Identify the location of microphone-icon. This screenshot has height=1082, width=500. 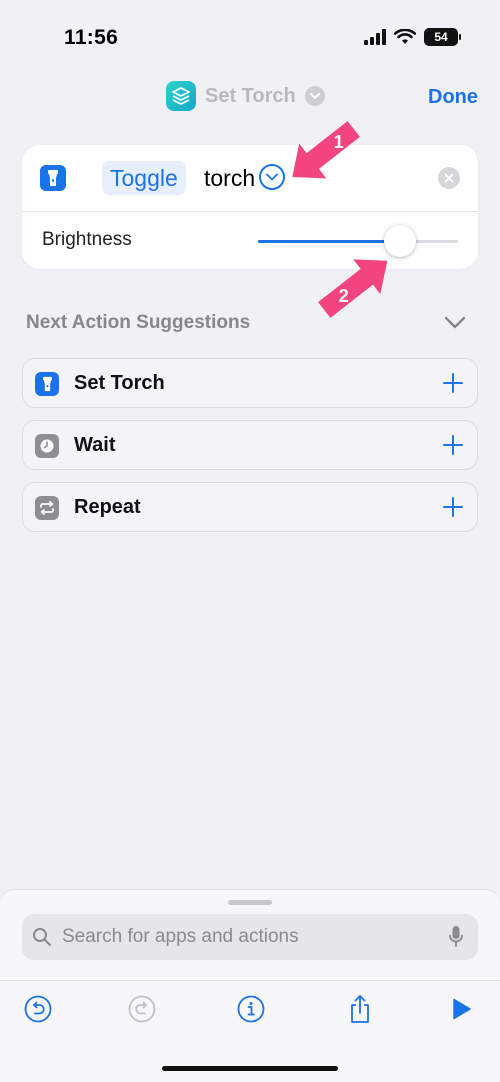
(456, 937).